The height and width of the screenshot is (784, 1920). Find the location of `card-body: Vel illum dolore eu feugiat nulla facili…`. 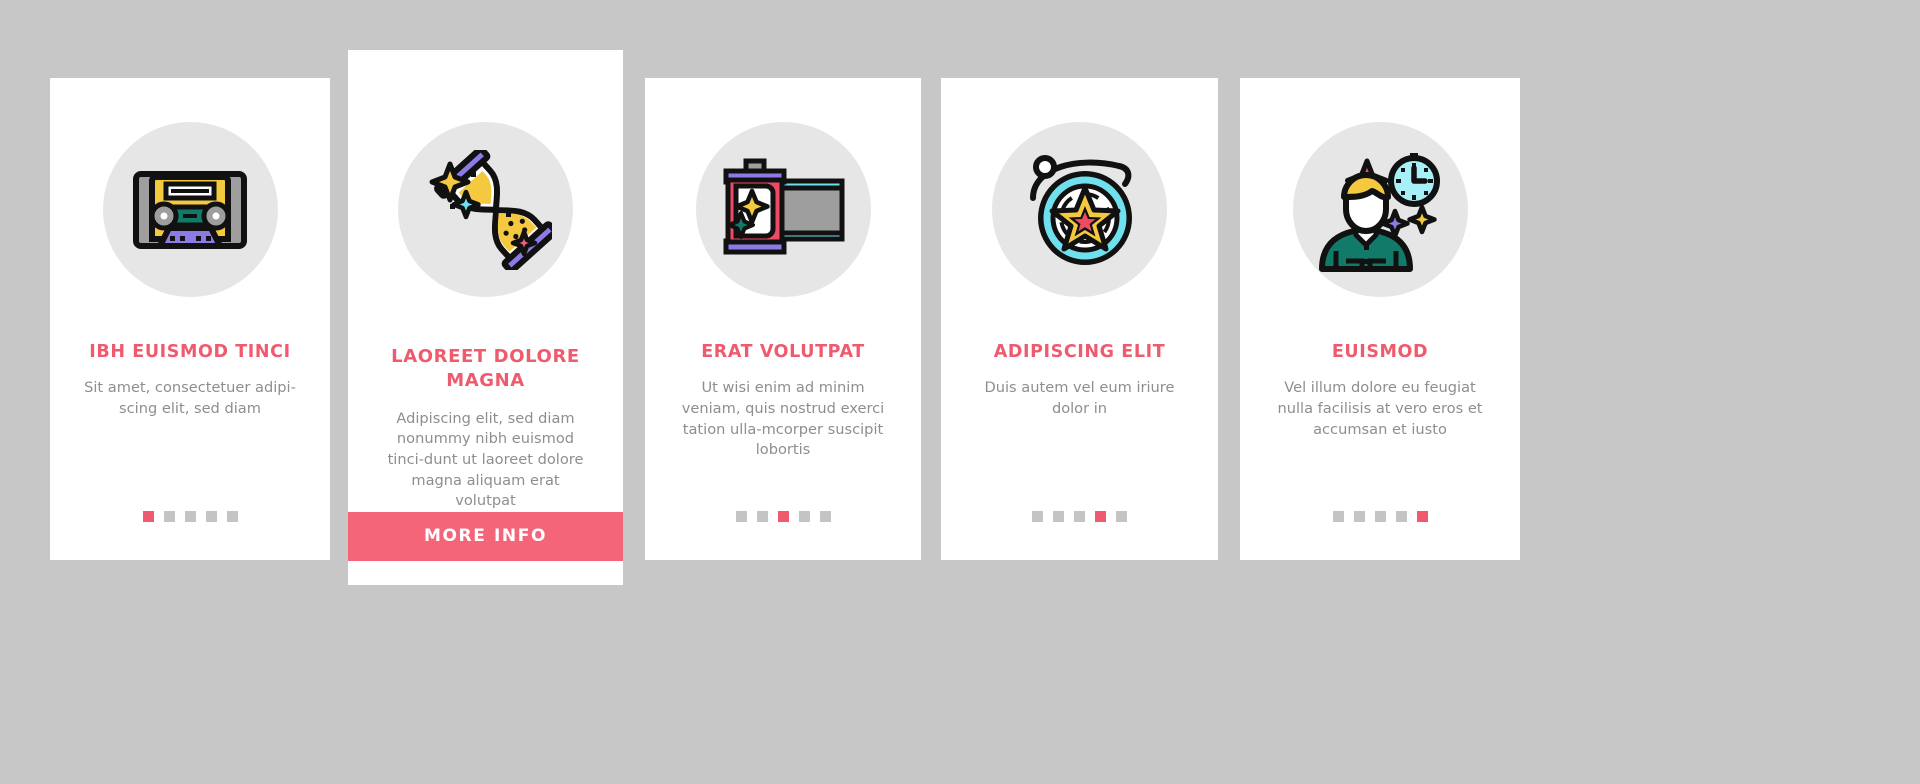

card-body: Vel illum dolore eu feugiat nulla facili… is located at coordinates (1380, 408).